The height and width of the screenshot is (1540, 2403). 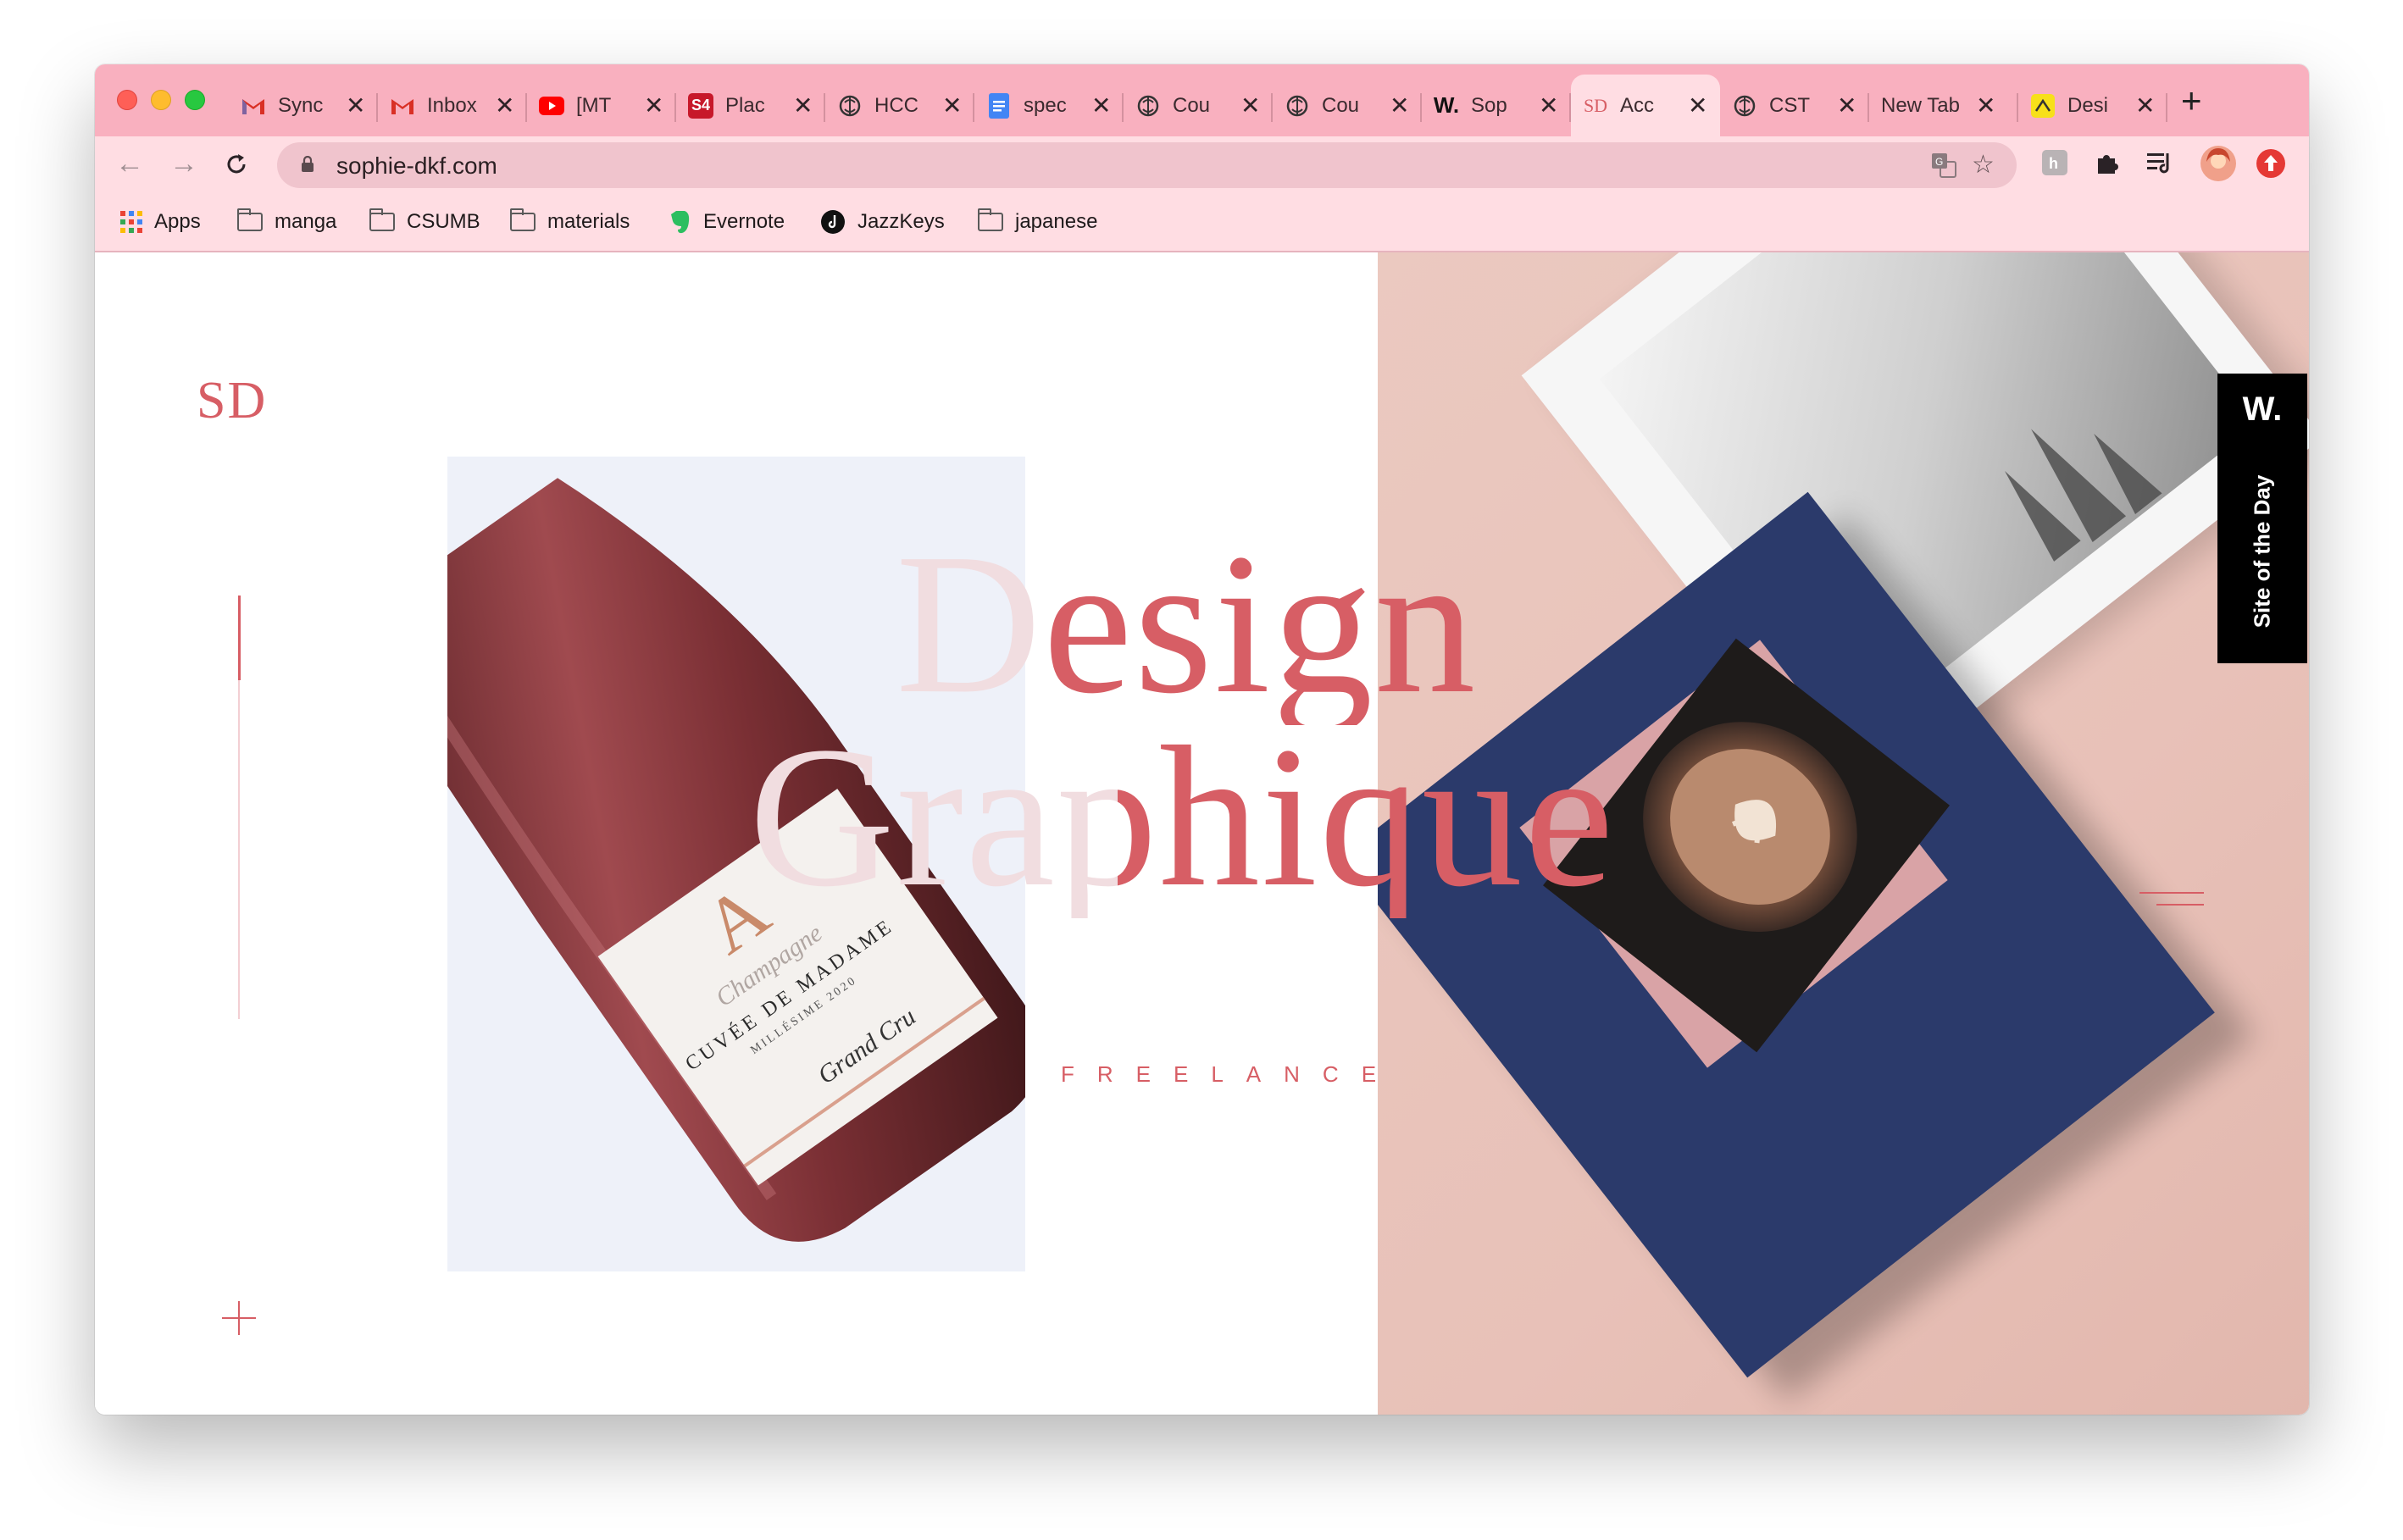 What do you see at coordinates (744, 221) in the screenshot?
I see `bookmark-label: Evernote` at bounding box center [744, 221].